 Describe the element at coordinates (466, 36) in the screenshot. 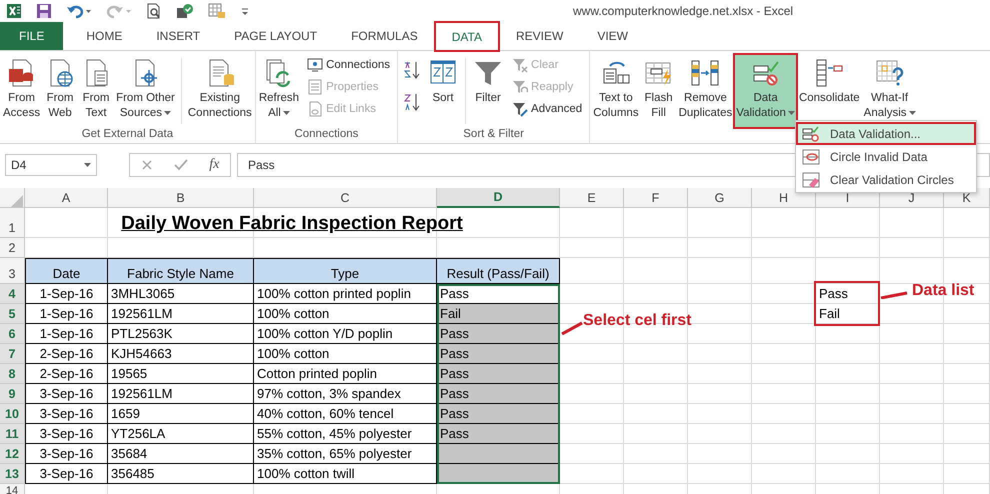

I see `ribbon-tab: DATA` at that location.